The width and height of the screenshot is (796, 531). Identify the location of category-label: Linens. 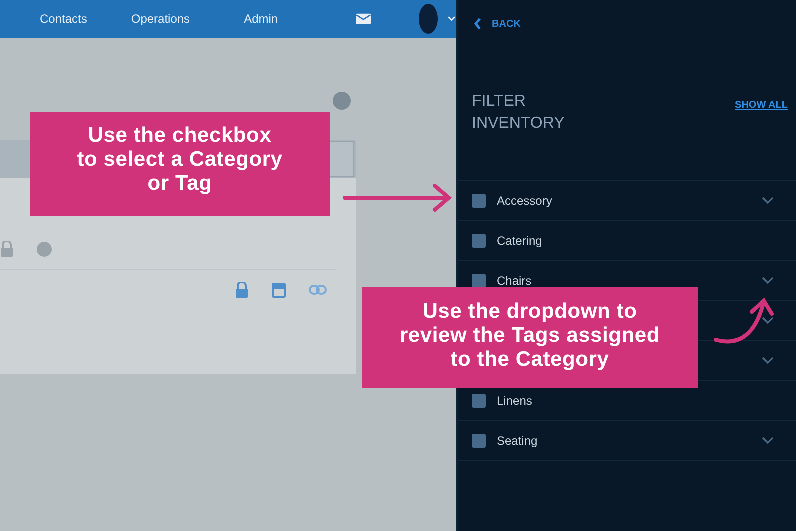
(514, 401).